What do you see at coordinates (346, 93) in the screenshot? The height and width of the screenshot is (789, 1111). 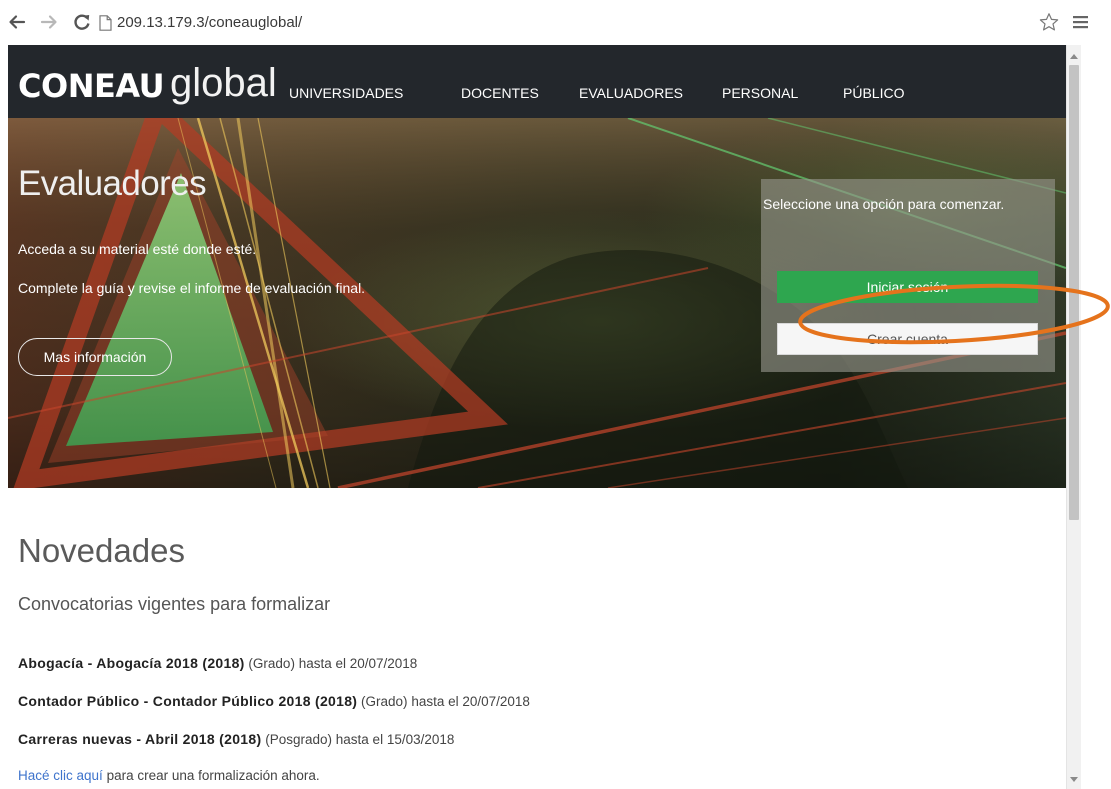 I see `nav-item-universidades: UNIVERSIDADES` at bounding box center [346, 93].